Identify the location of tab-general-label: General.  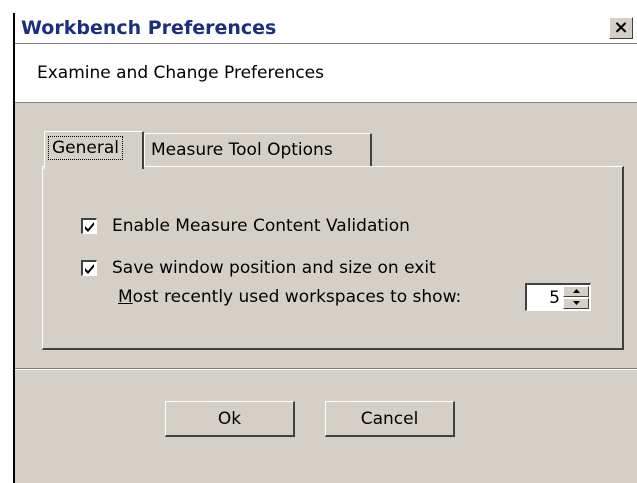
(85, 148).